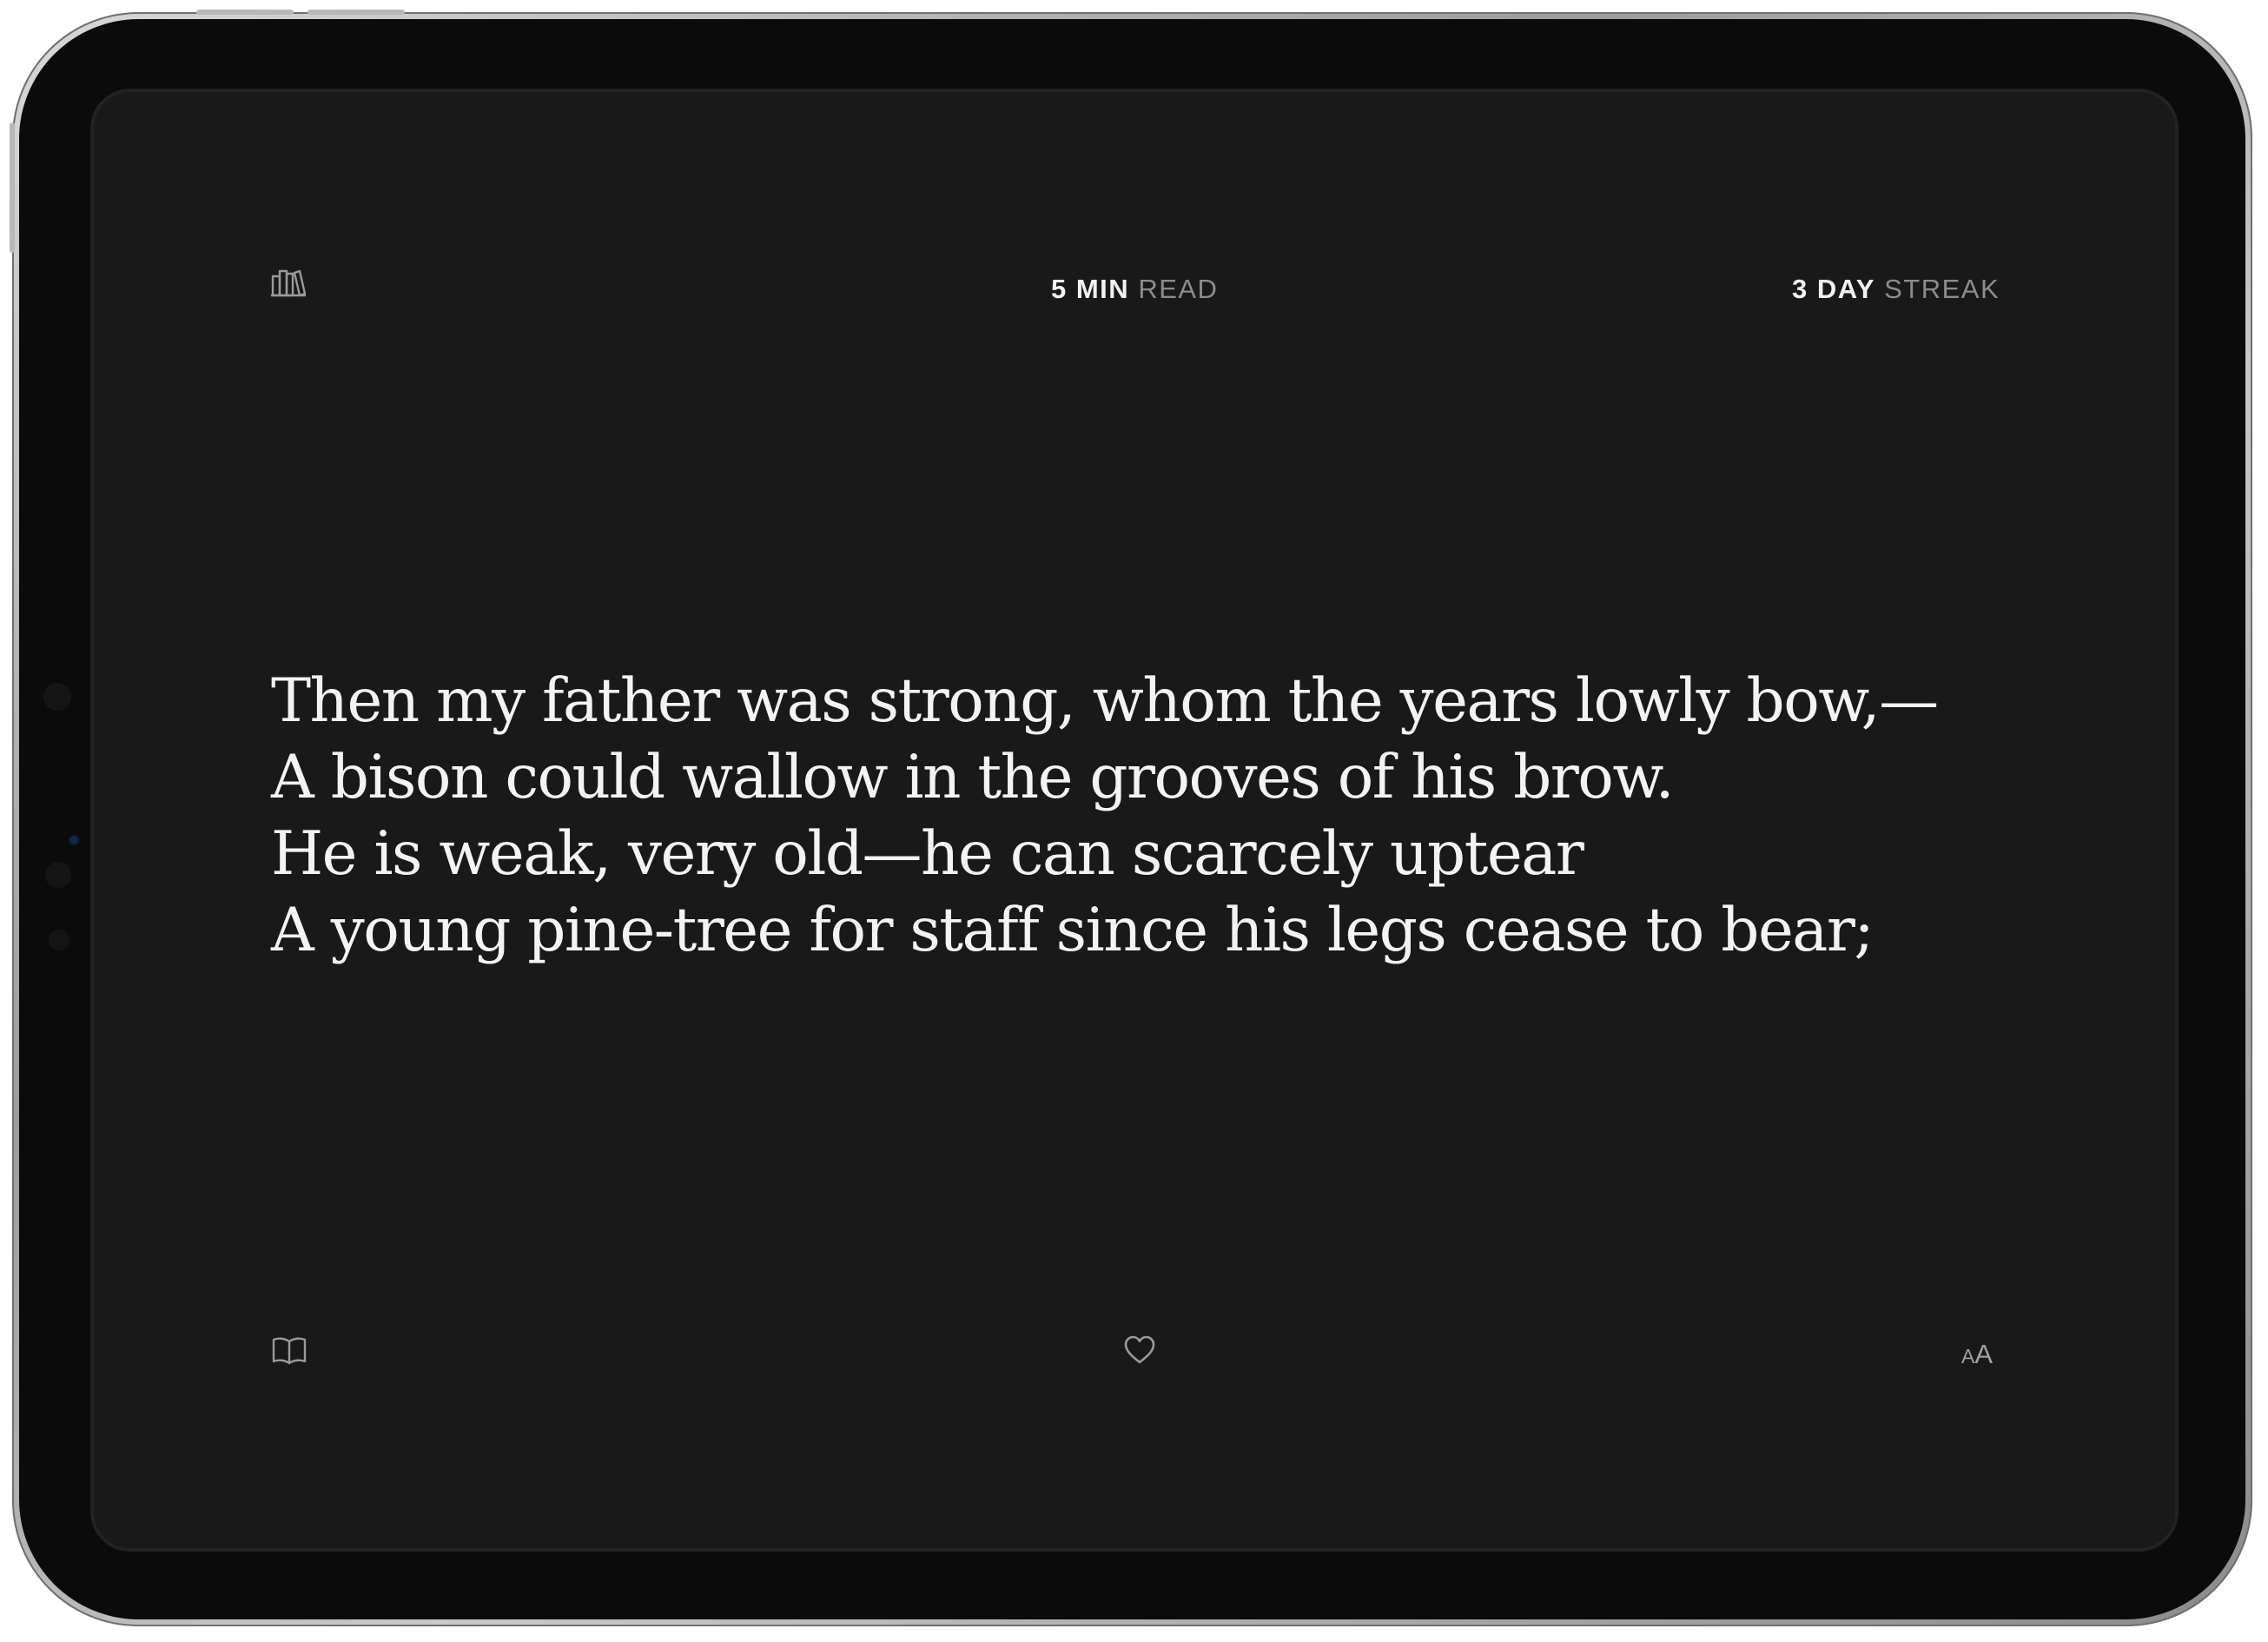 This screenshot has height=1642, width=2268. What do you see at coordinates (289, 1350) in the screenshot?
I see `book-icon` at bounding box center [289, 1350].